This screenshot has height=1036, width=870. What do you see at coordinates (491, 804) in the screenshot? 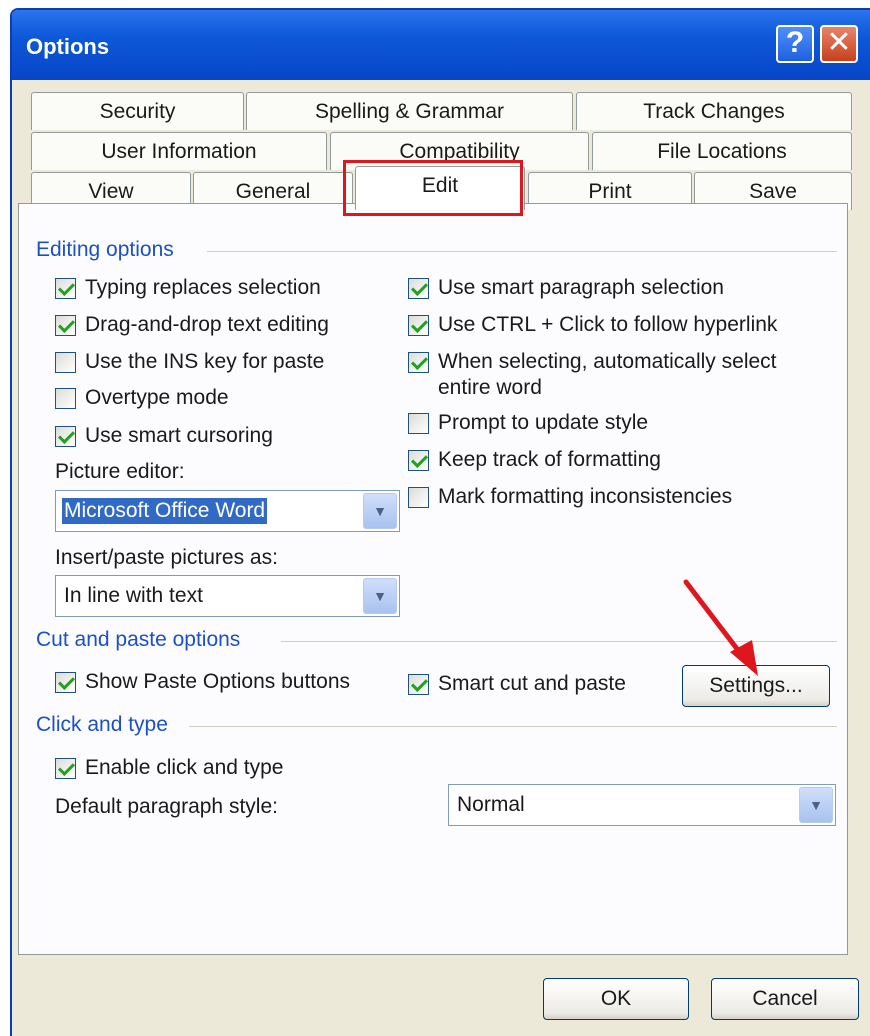
I see `default-paragraph-style-value: Normal` at bounding box center [491, 804].